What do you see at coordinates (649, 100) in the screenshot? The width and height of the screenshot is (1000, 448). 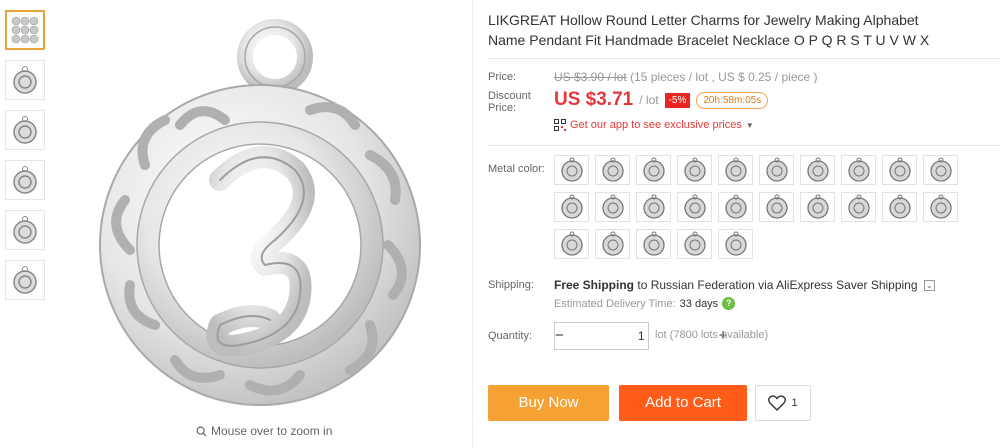 I see `price-unit: / lot` at bounding box center [649, 100].